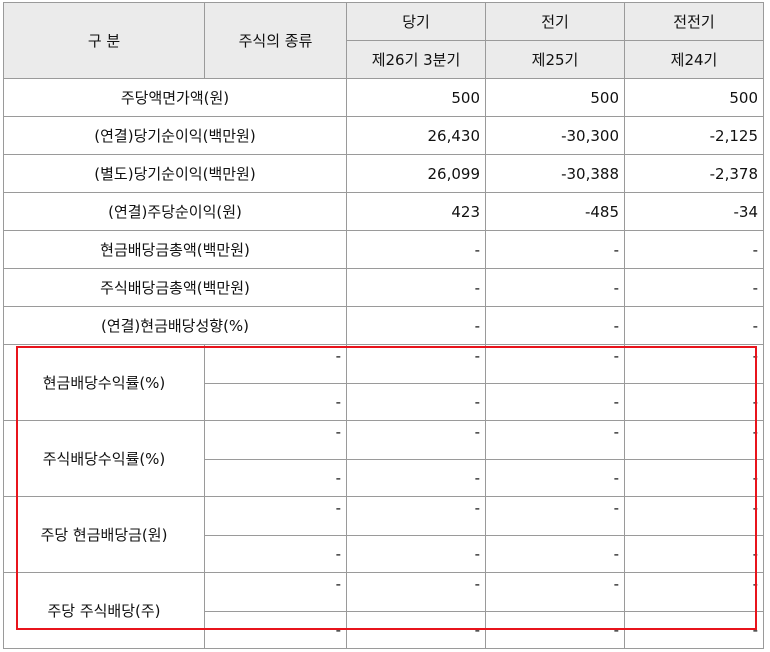 The height and width of the screenshot is (652, 770). I want to click on split-row-label: 주당 현금배당금(원), so click(104, 534).